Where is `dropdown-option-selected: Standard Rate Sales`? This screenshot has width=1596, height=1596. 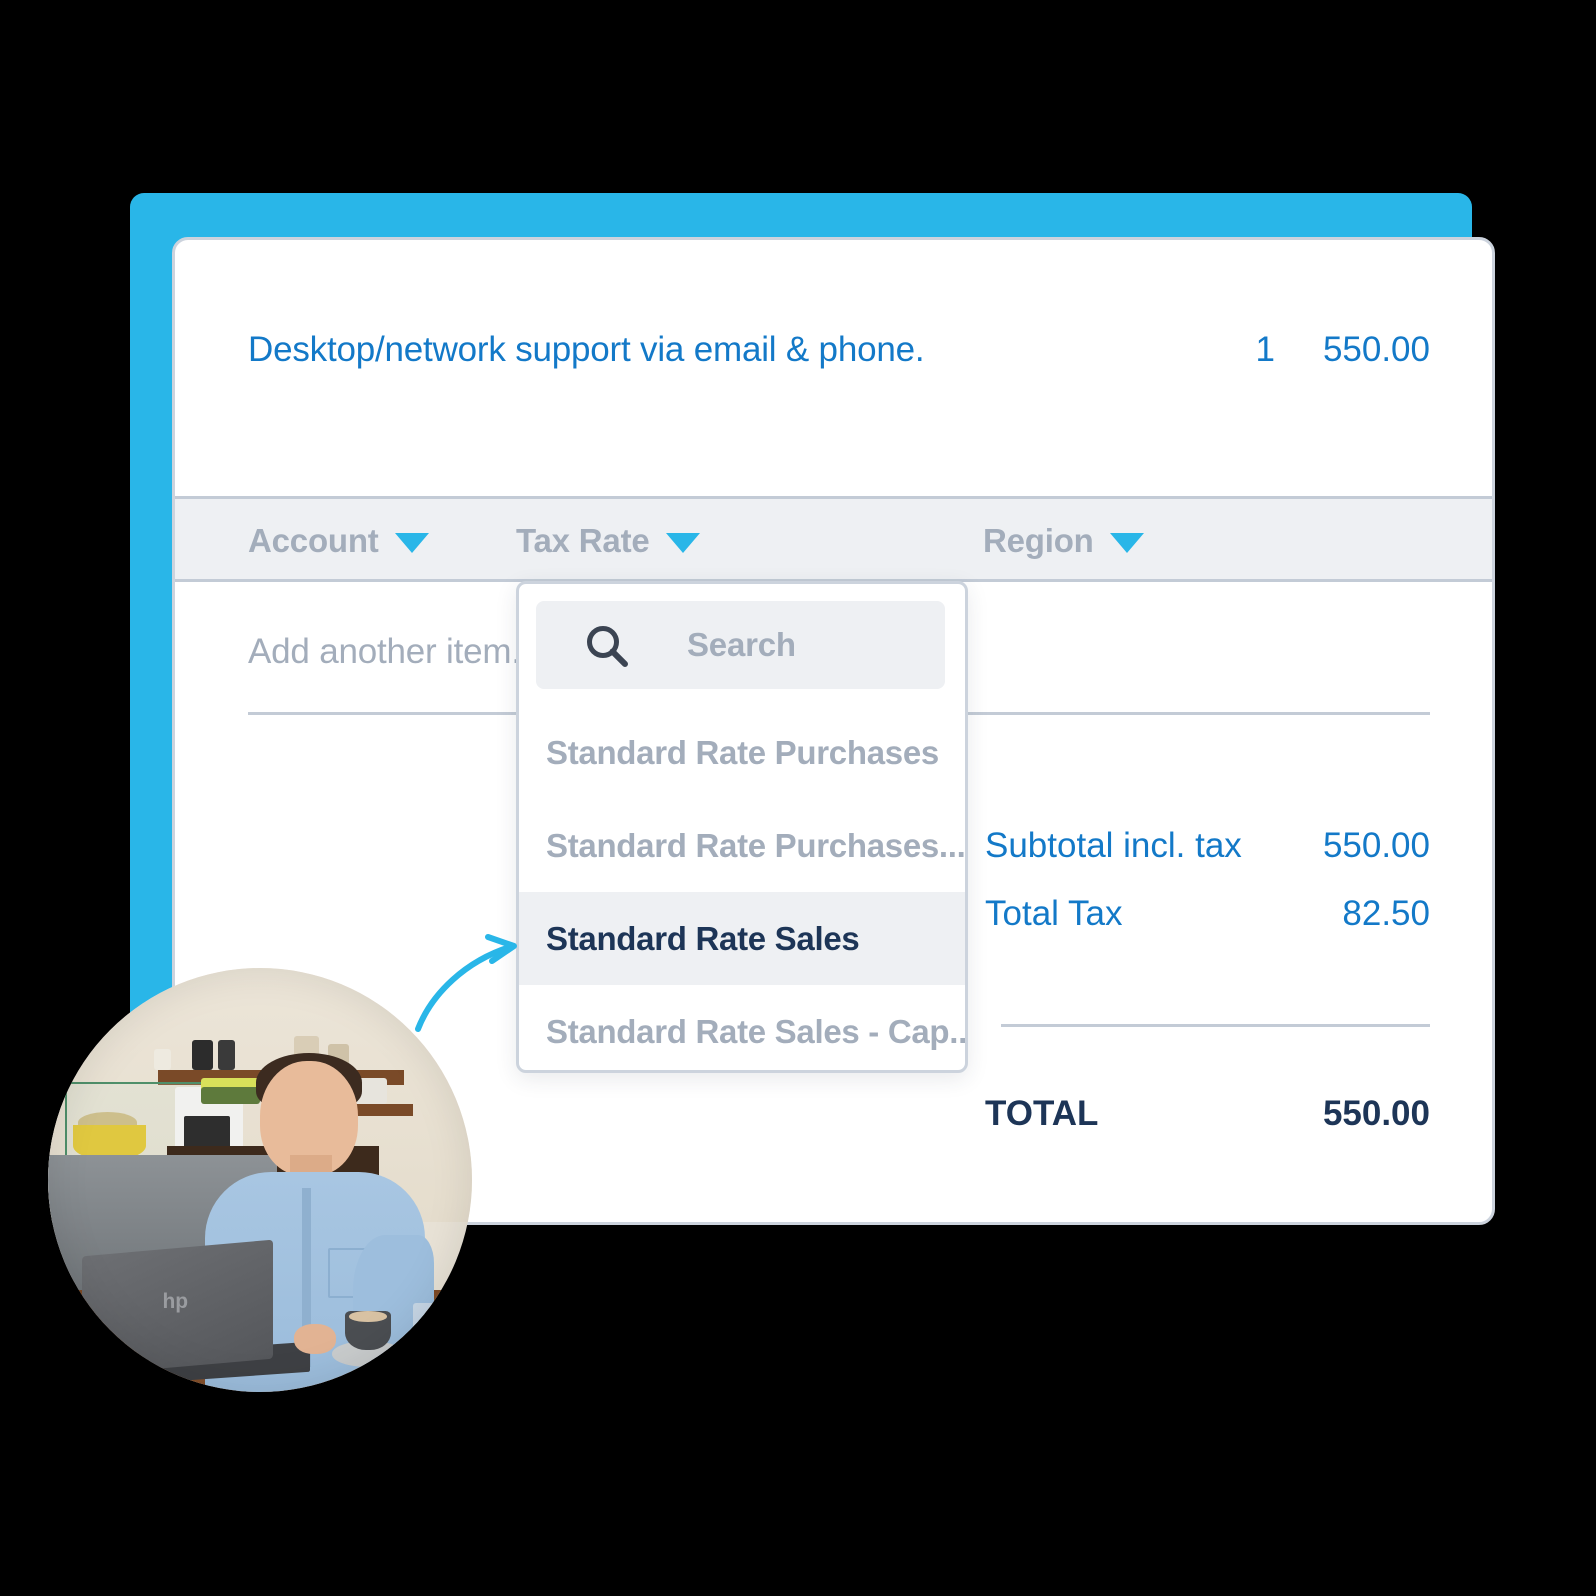
dropdown-option-selected: Standard Rate Sales is located at coordinates (742, 938).